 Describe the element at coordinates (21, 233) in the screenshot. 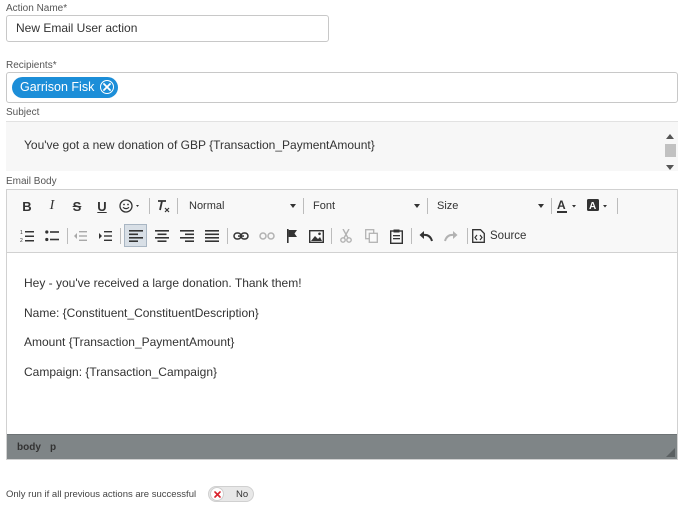

I see `svg-text: 1` at that location.